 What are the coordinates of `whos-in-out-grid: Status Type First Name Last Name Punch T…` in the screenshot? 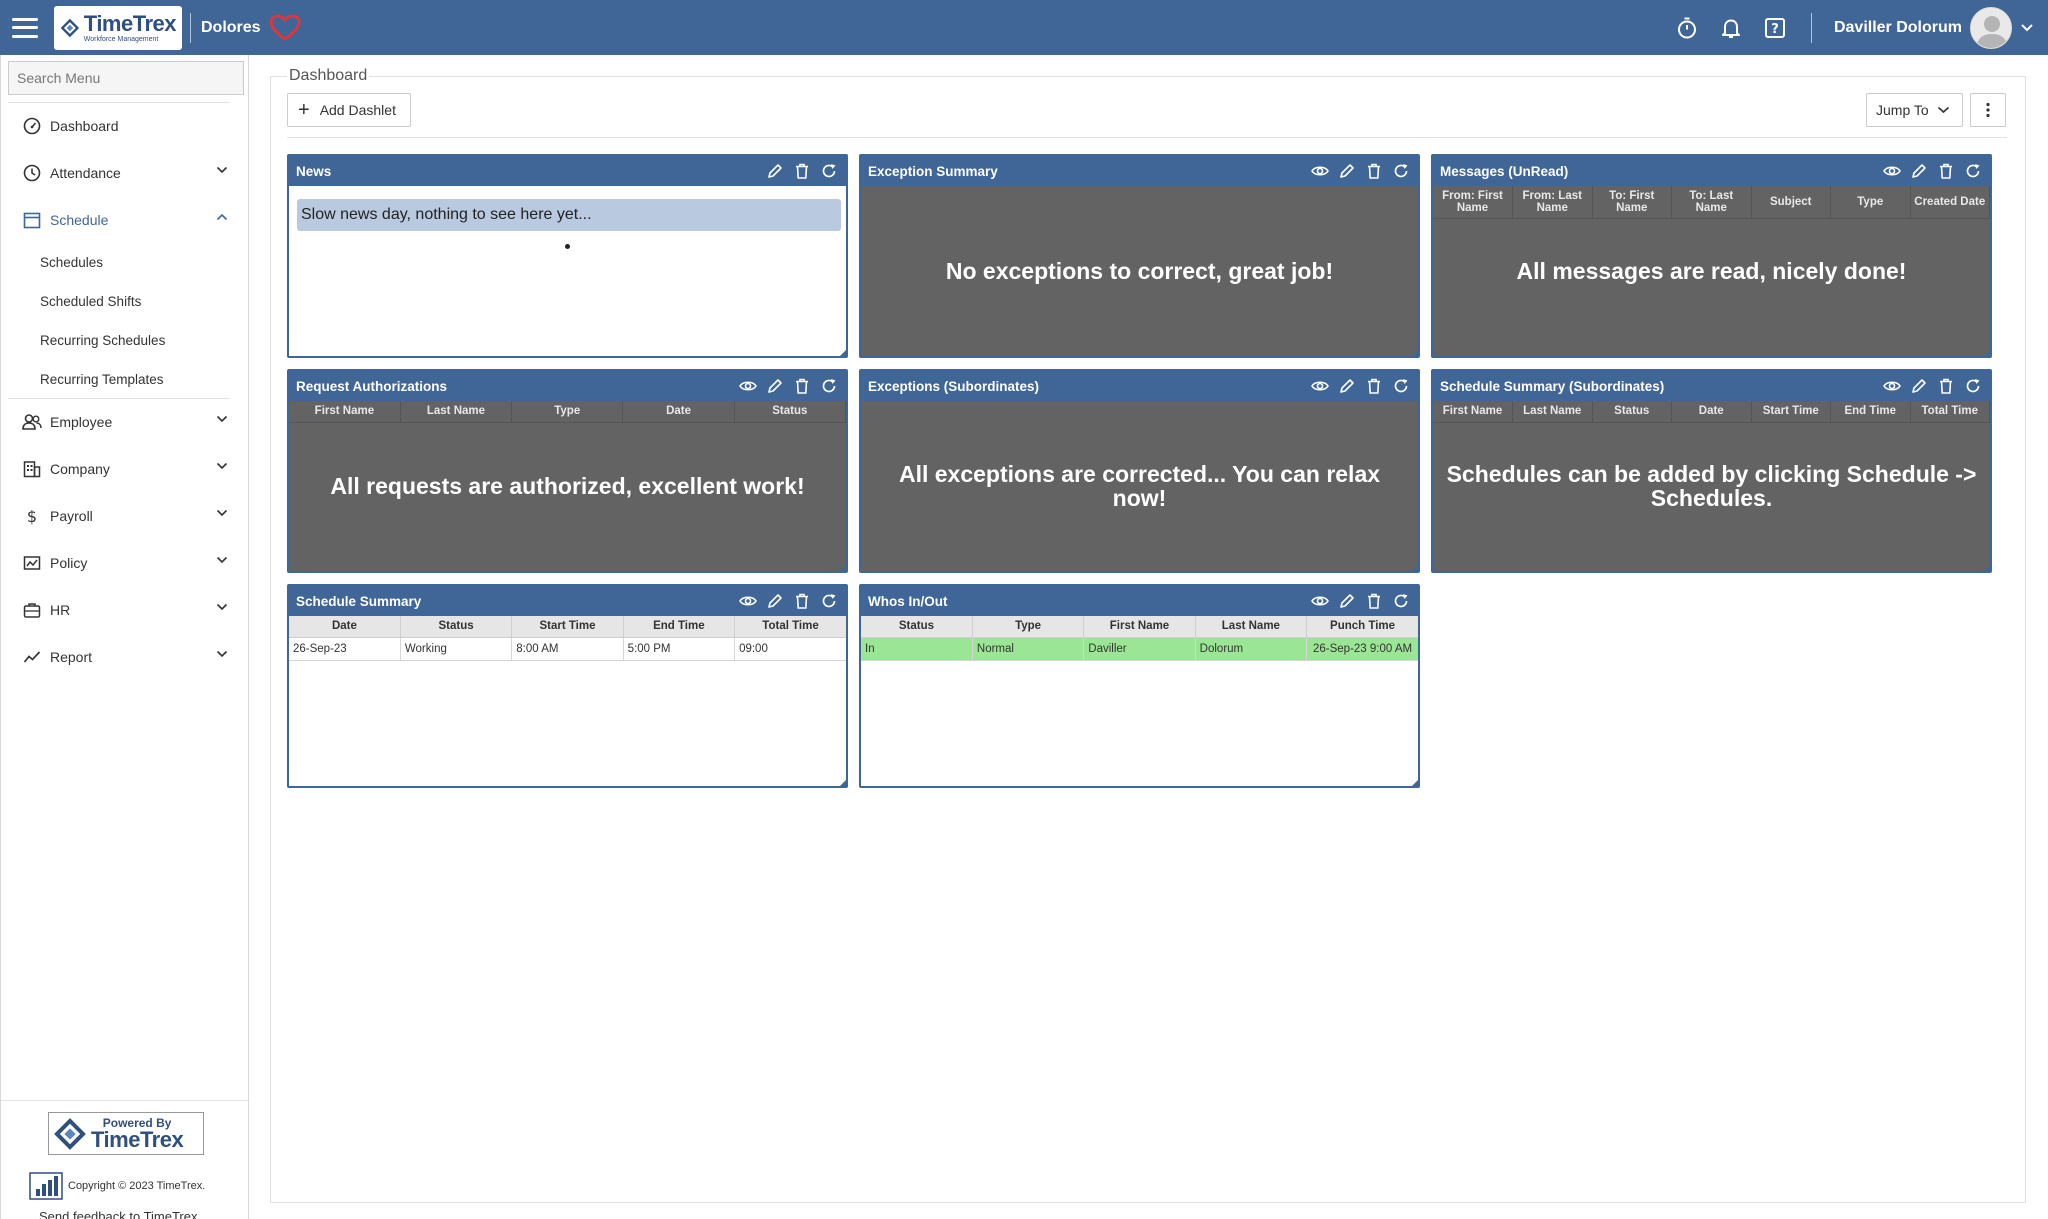 It's located at (1139, 638).